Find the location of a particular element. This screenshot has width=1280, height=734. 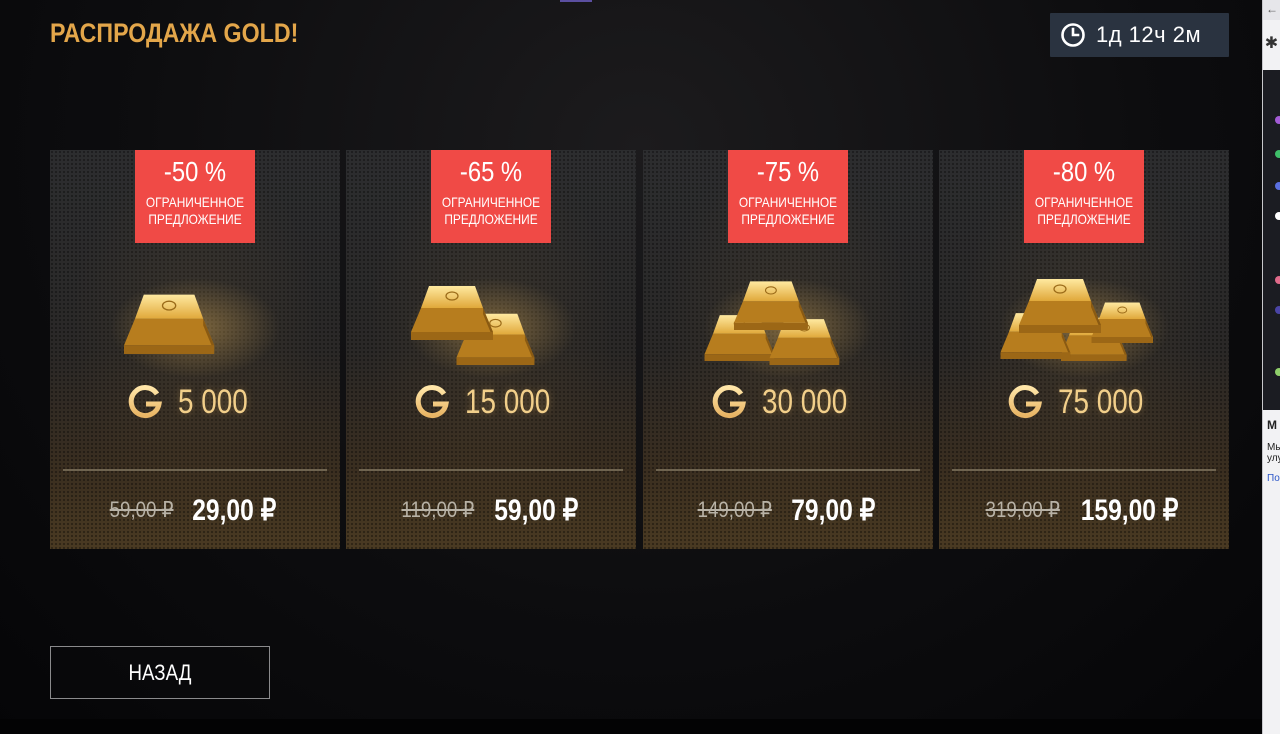

gold-amount-row: 30 000 is located at coordinates (788, 402).